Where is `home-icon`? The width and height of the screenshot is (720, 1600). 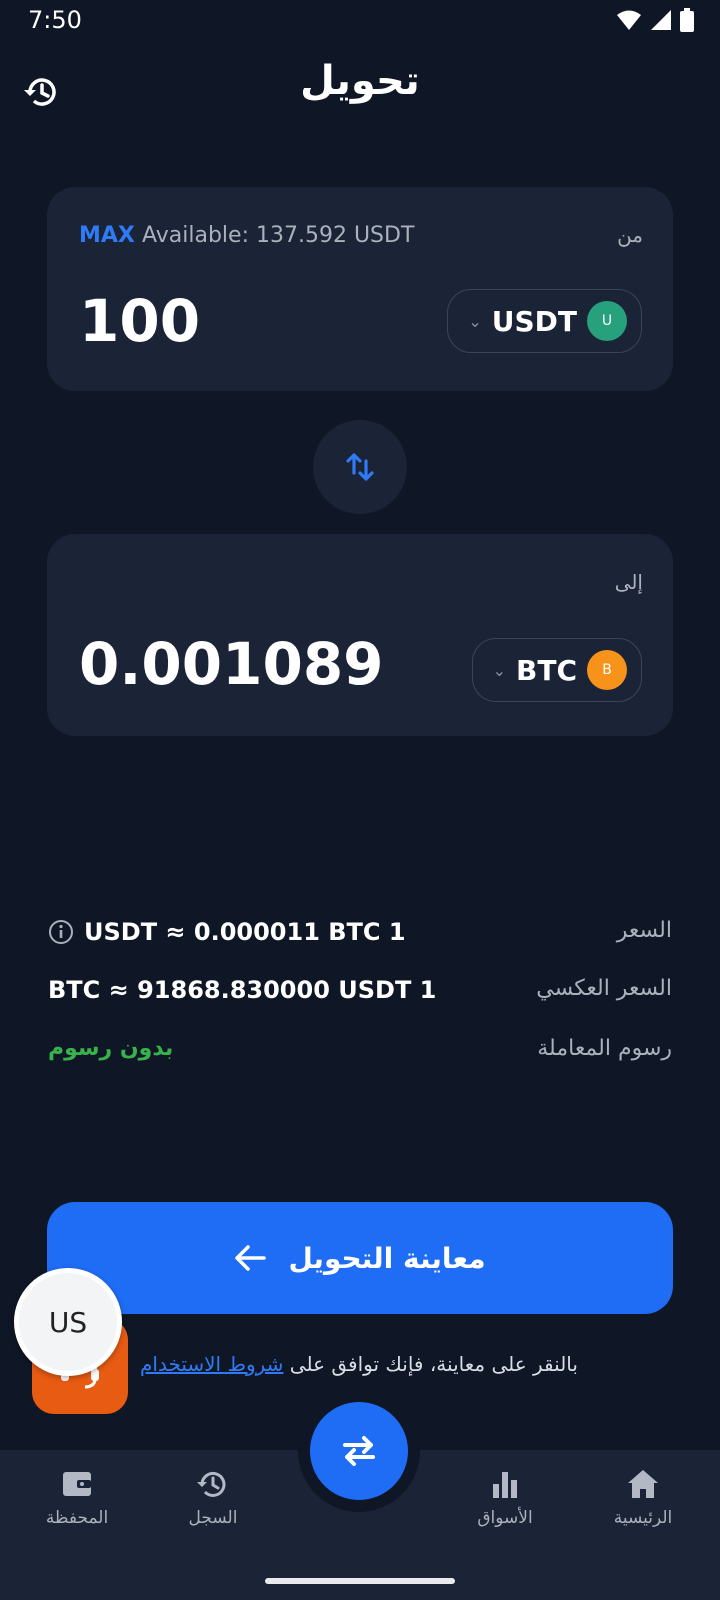 home-icon is located at coordinates (643, 1484).